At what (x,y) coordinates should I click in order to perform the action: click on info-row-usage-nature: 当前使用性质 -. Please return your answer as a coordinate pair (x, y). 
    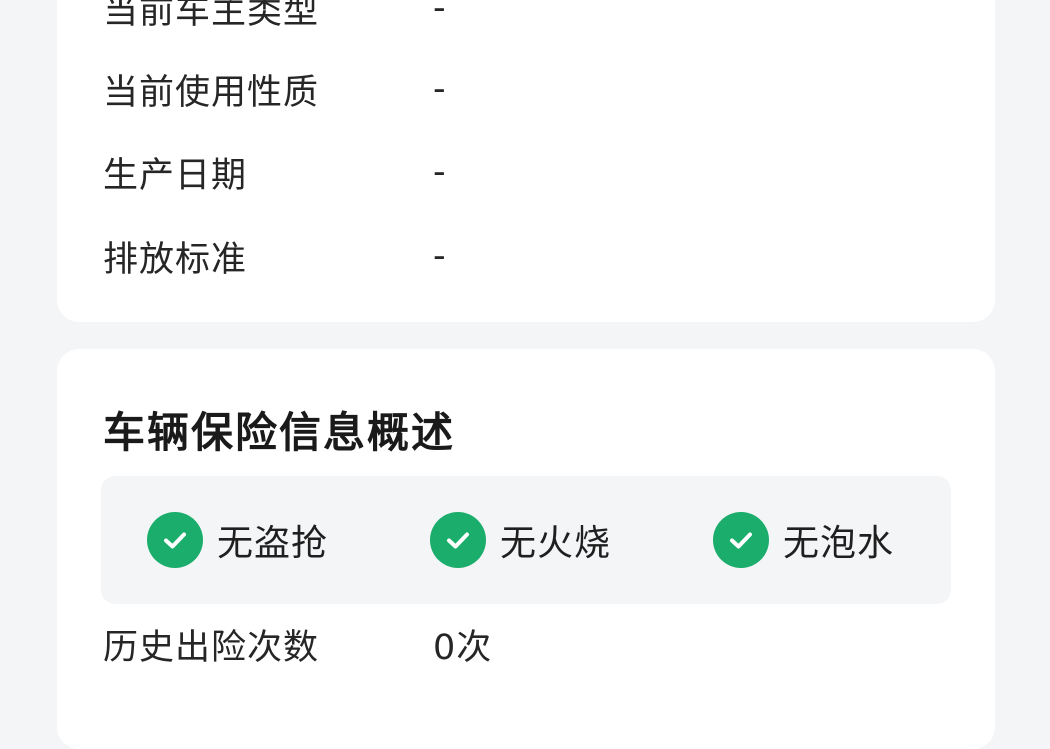
    Looking at the image, I should click on (275, 89).